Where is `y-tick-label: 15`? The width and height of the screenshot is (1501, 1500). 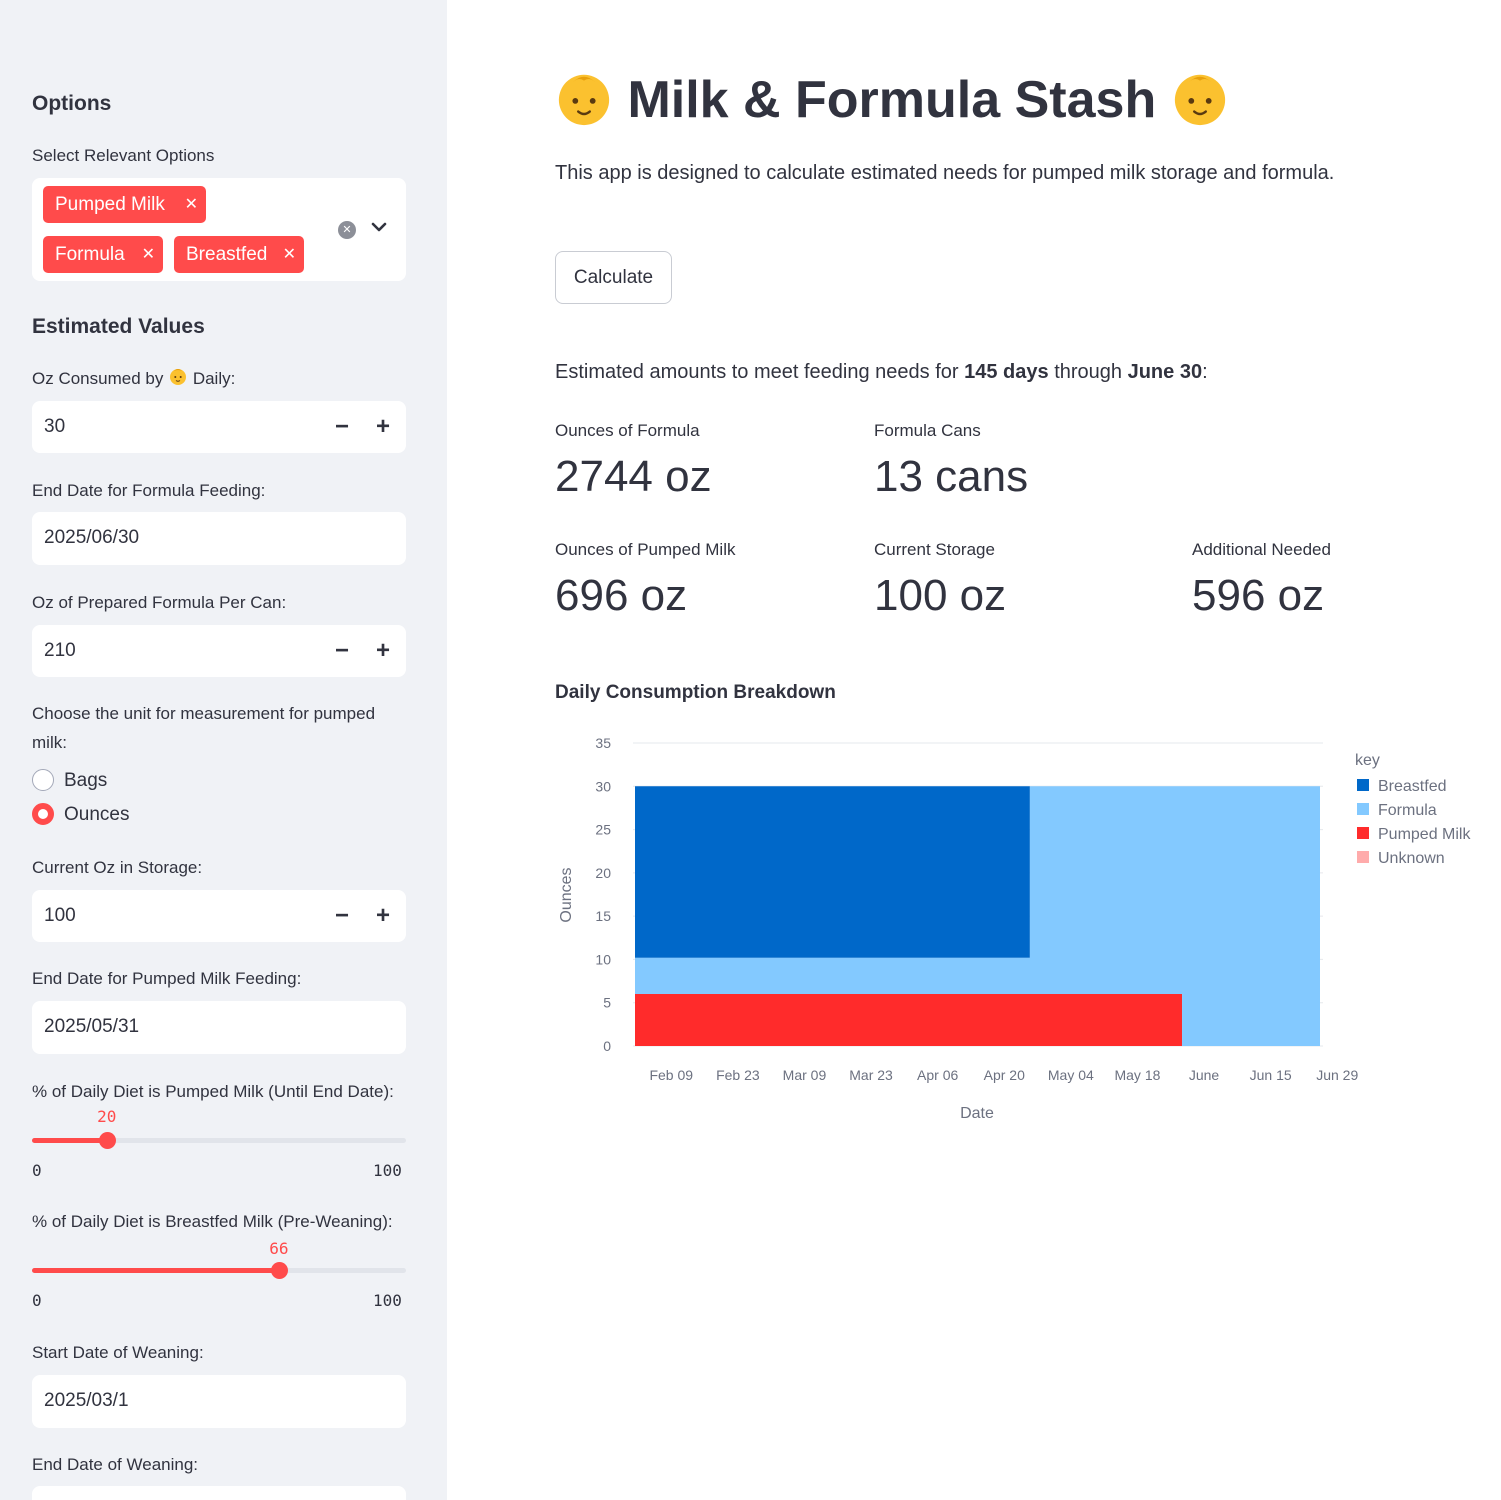
y-tick-label: 15 is located at coordinates (603, 916).